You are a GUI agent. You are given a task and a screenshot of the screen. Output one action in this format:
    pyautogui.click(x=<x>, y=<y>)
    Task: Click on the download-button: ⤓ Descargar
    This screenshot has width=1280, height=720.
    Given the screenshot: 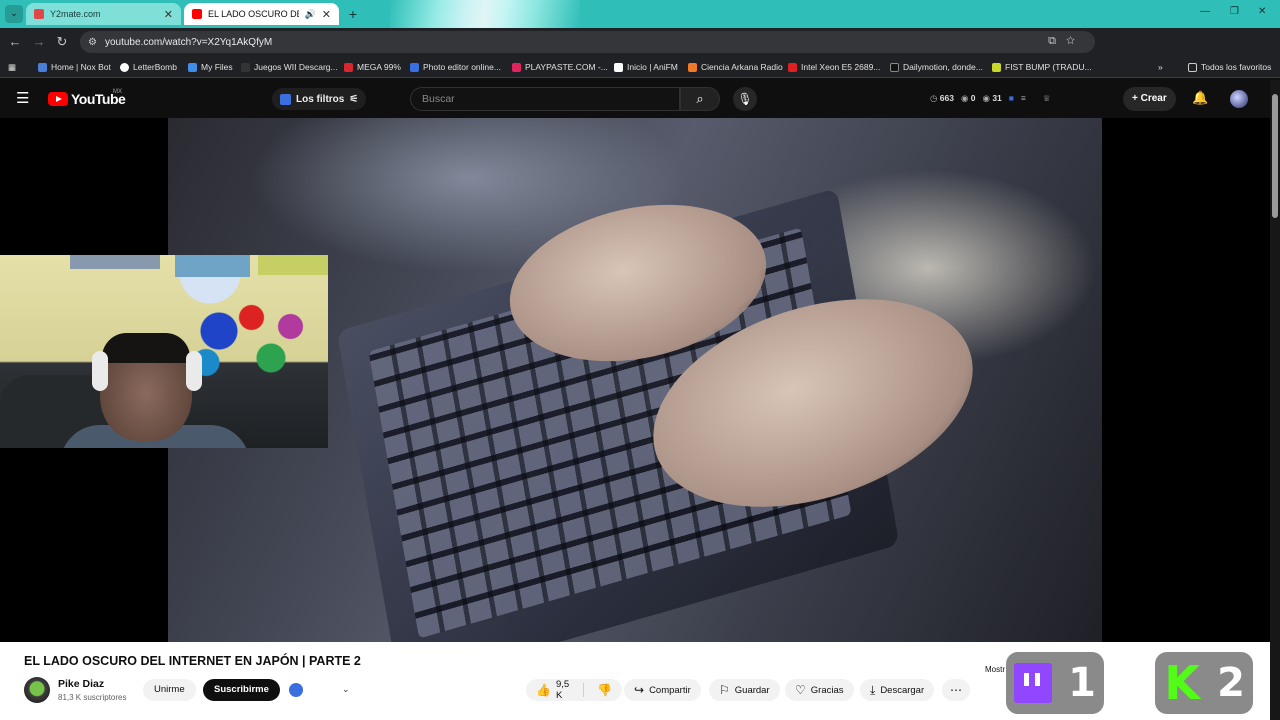 What is the action you would take?
    pyautogui.click(x=897, y=690)
    